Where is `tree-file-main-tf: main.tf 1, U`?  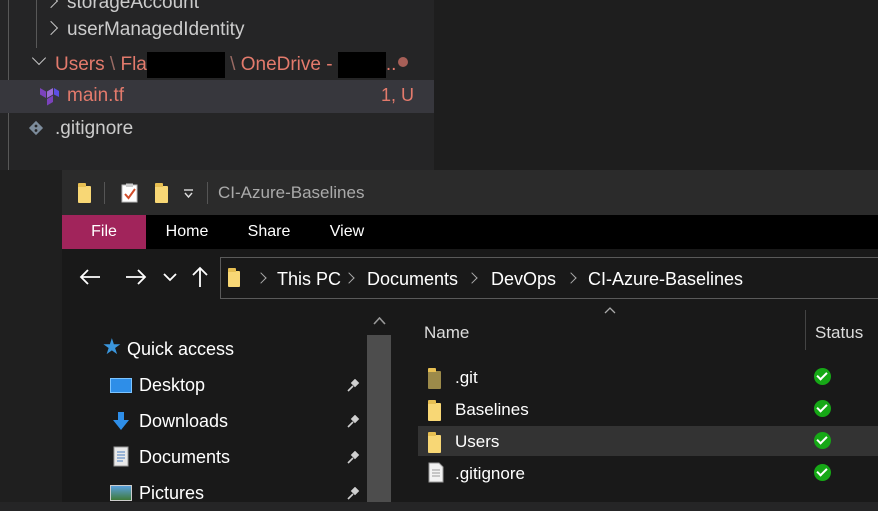 tree-file-main-tf: main.tf 1, U is located at coordinates (217, 96).